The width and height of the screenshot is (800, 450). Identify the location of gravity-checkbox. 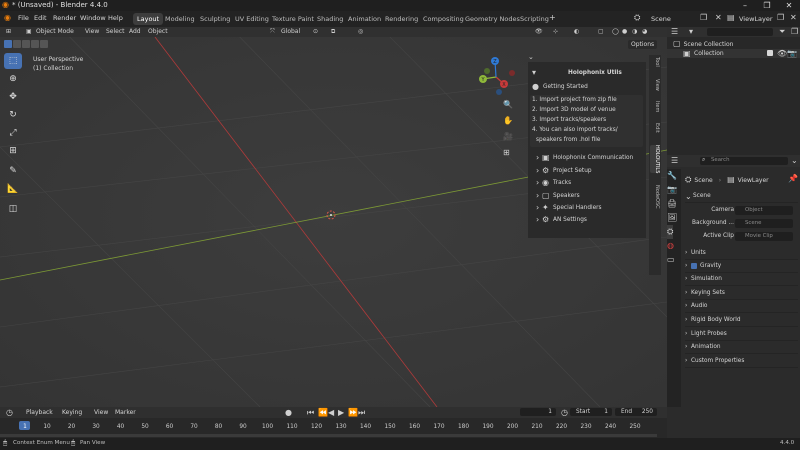
(694, 266).